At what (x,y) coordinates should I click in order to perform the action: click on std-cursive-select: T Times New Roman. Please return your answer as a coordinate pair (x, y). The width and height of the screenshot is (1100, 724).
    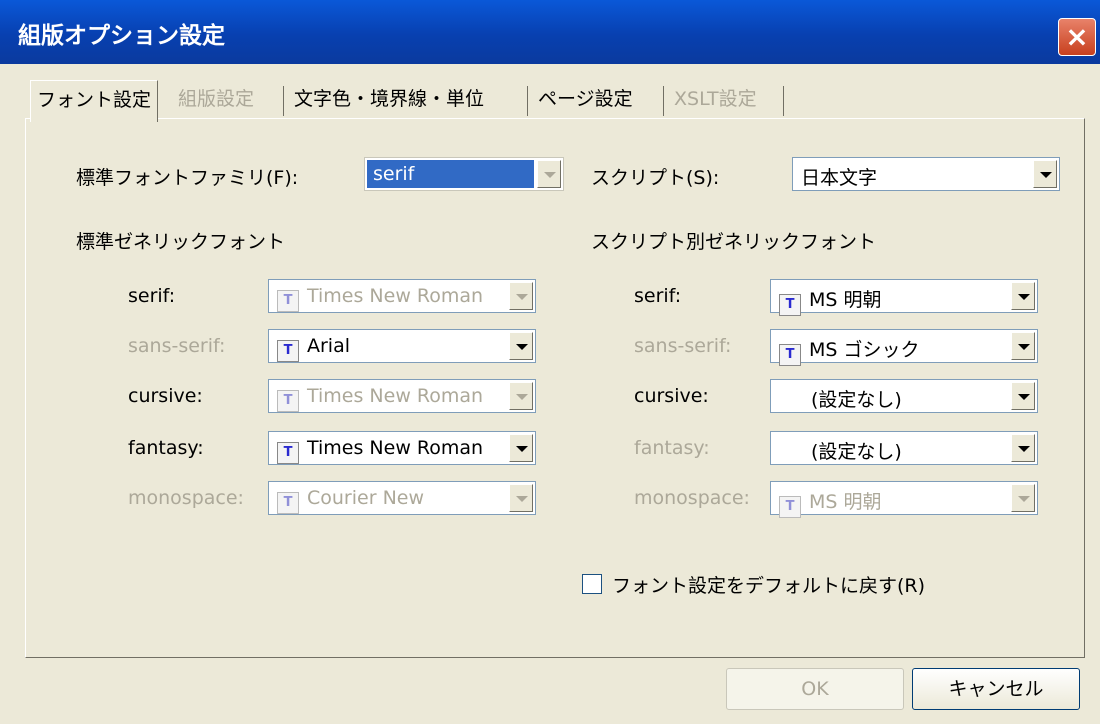
    Looking at the image, I should click on (402, 396).